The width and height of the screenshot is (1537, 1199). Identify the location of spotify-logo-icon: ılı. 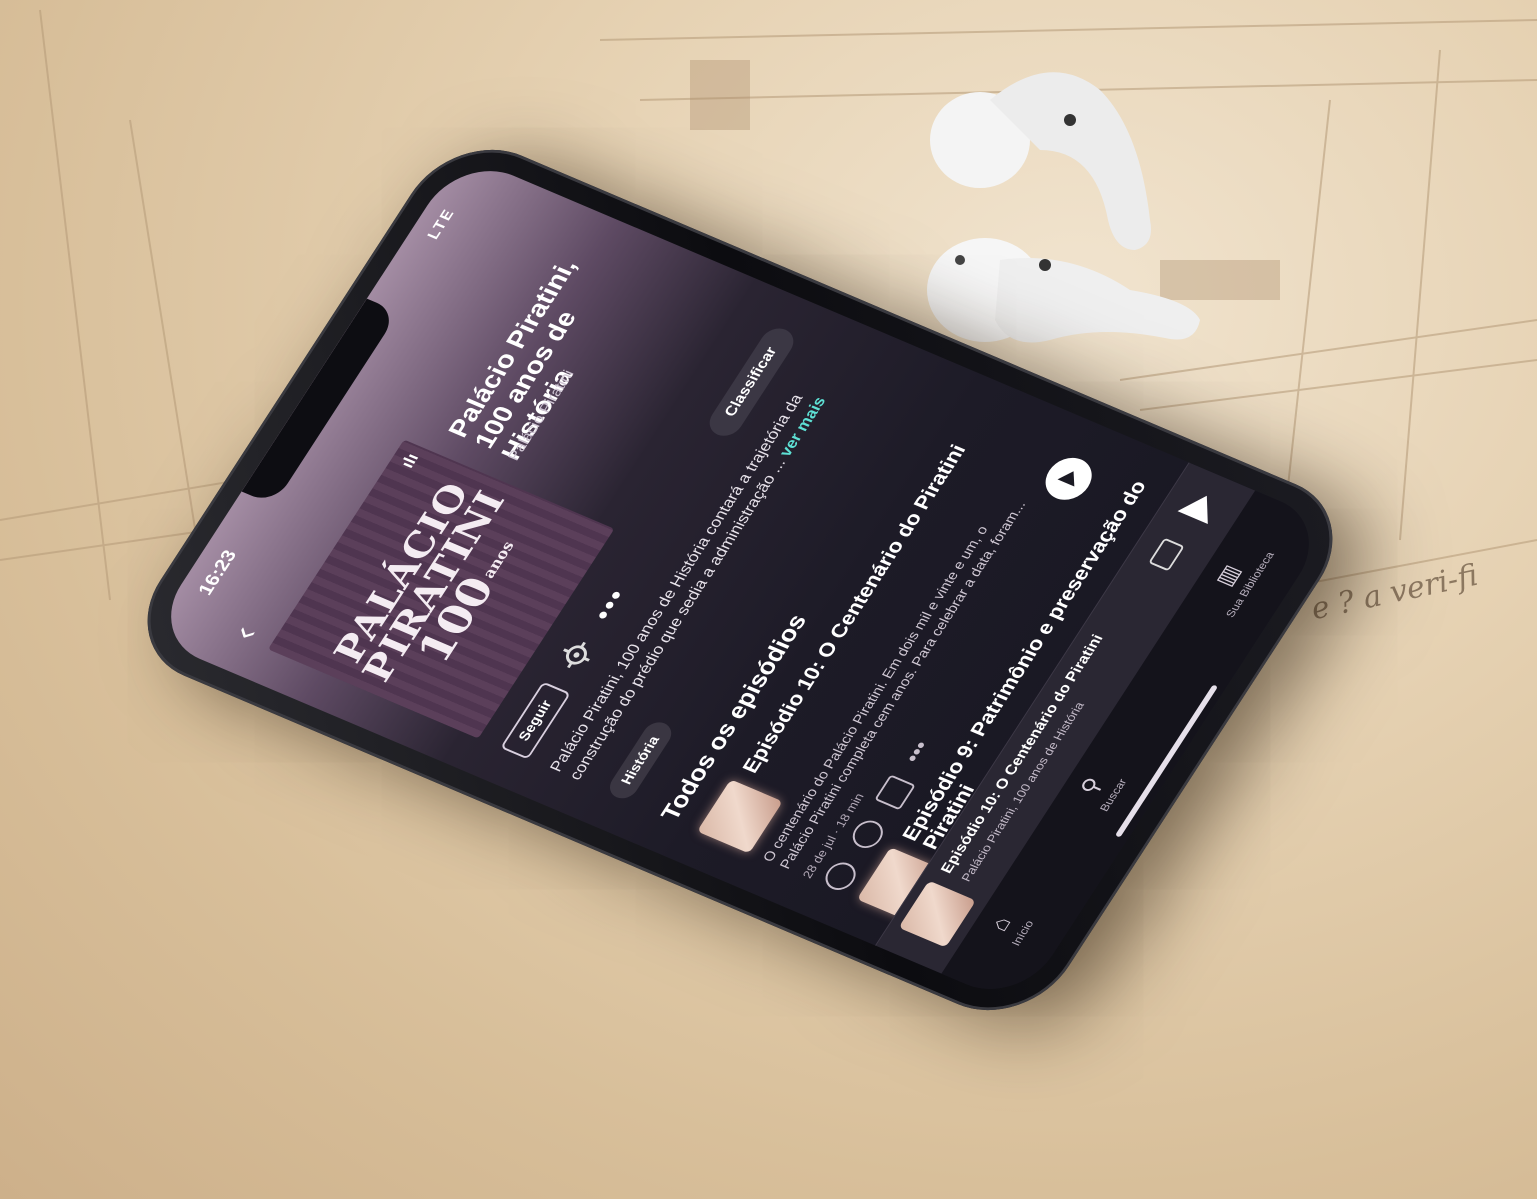
(410, 460).